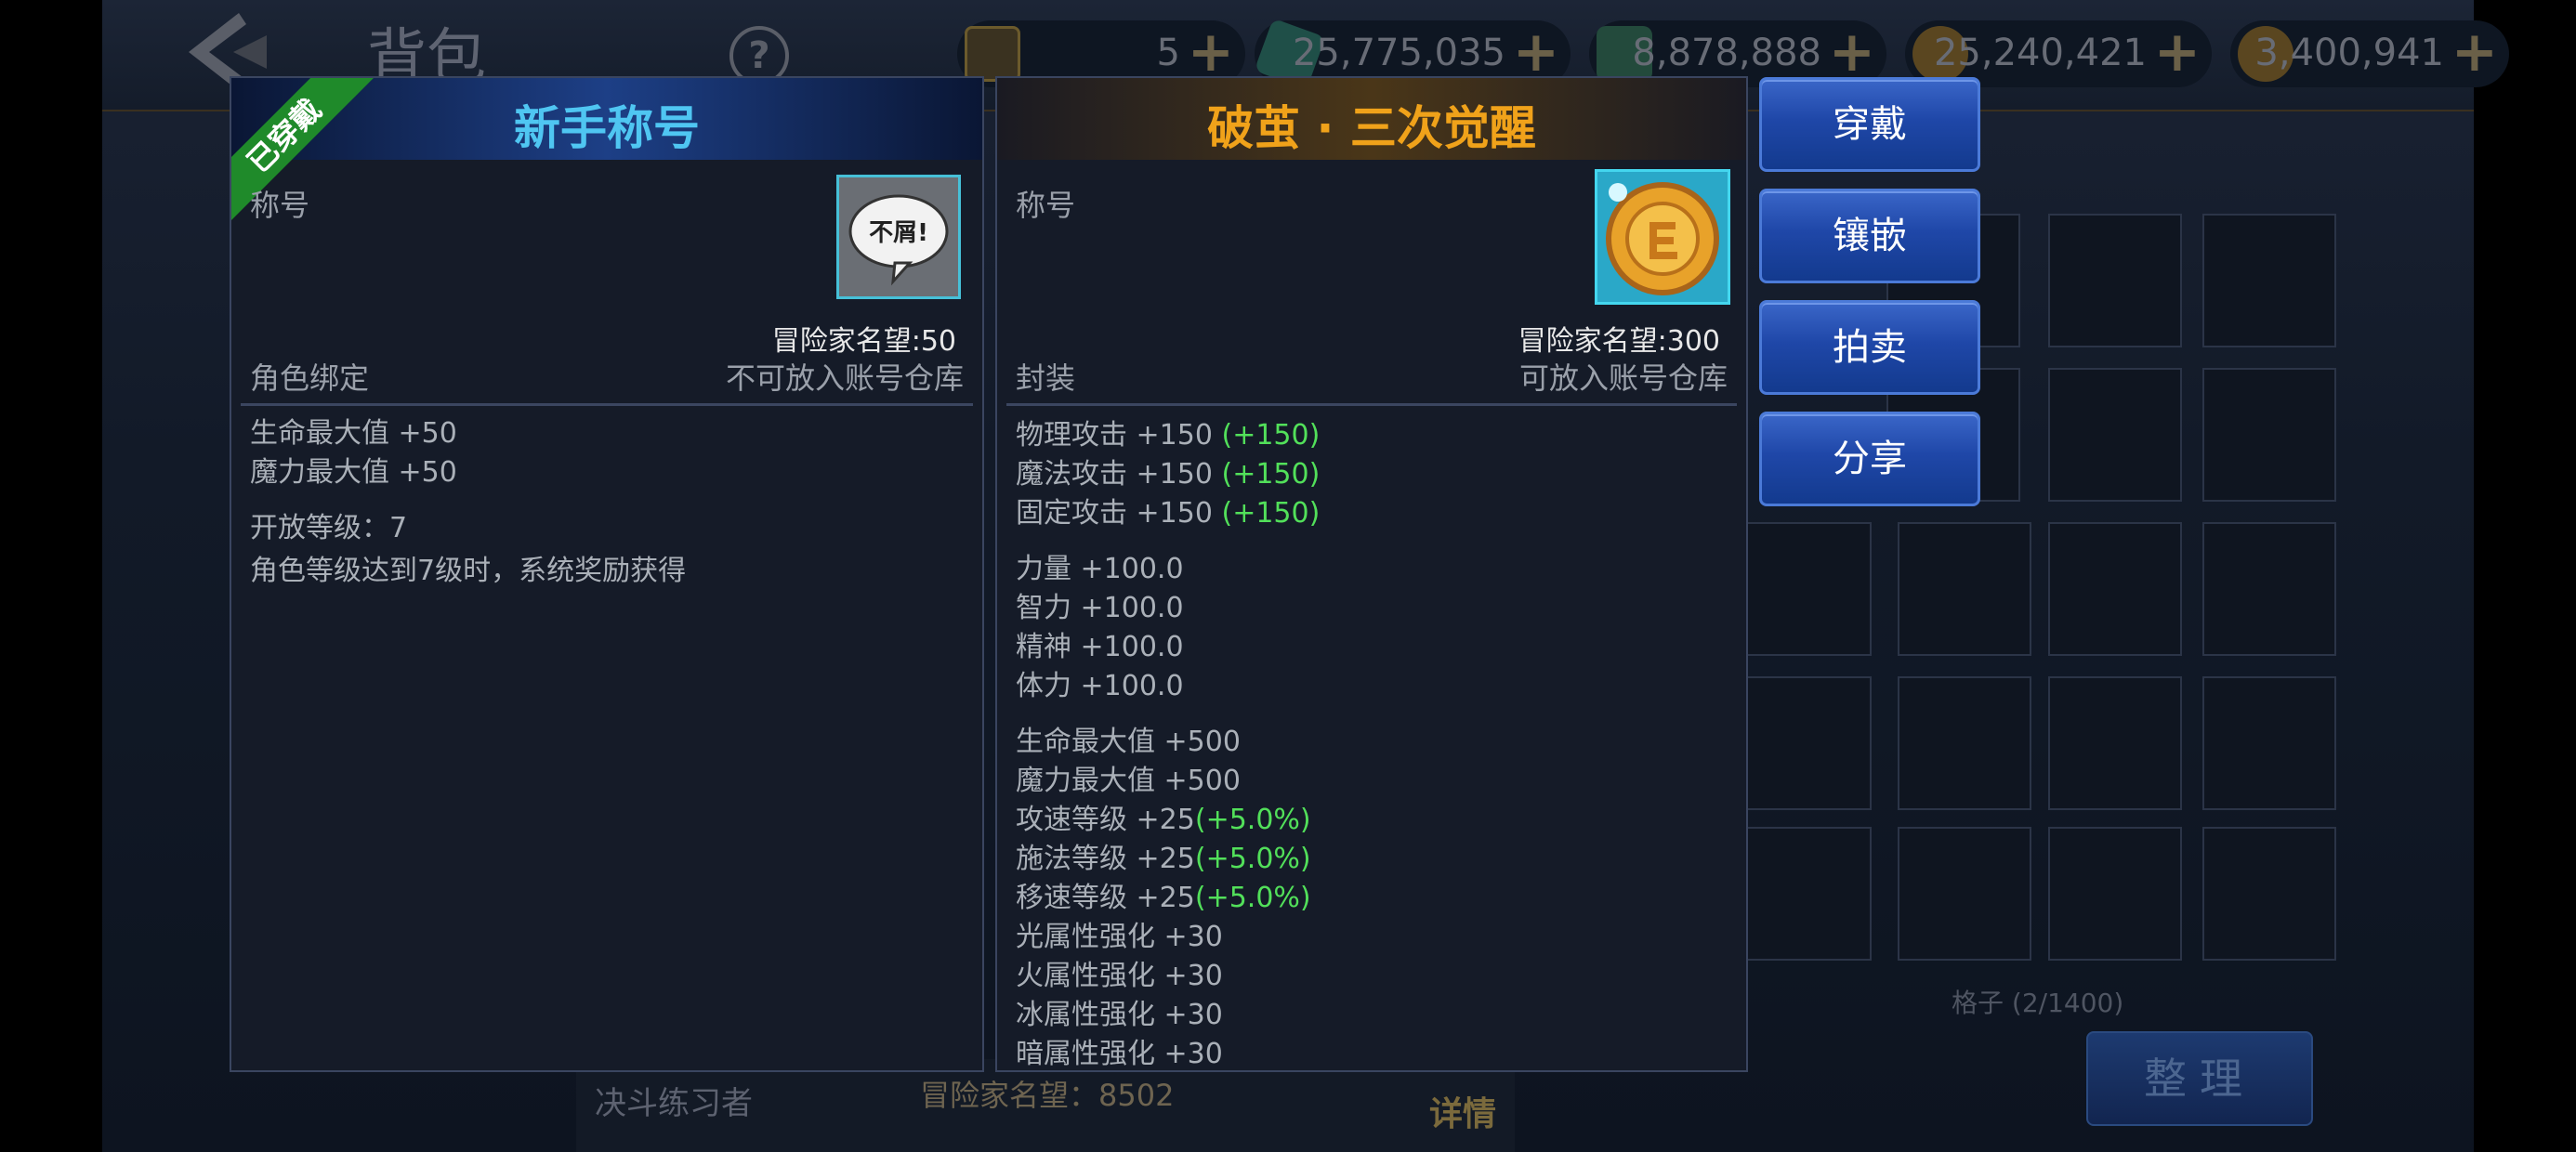  I want to click on panel-header: 破茧 · 三次觉醒, so click(1371, 119).